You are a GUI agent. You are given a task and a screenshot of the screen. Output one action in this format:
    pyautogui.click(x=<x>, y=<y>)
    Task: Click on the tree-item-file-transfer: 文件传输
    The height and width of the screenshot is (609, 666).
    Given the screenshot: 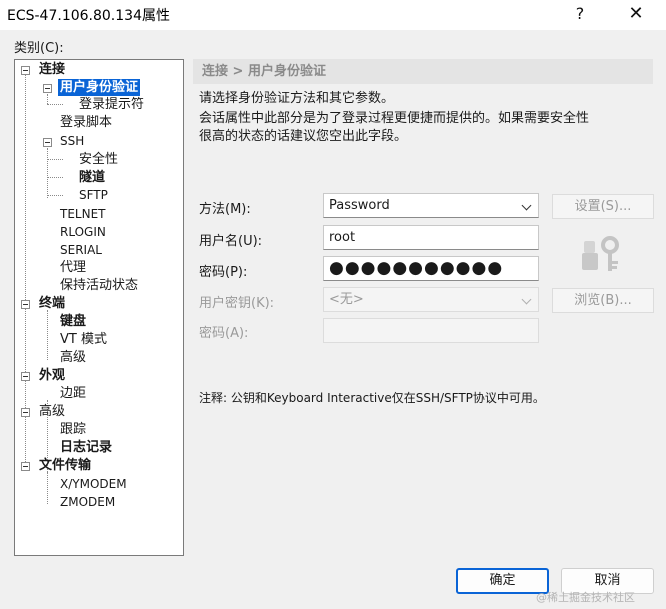 What is the action you would take?
    pyautogui.click(x=65, y=465)
    